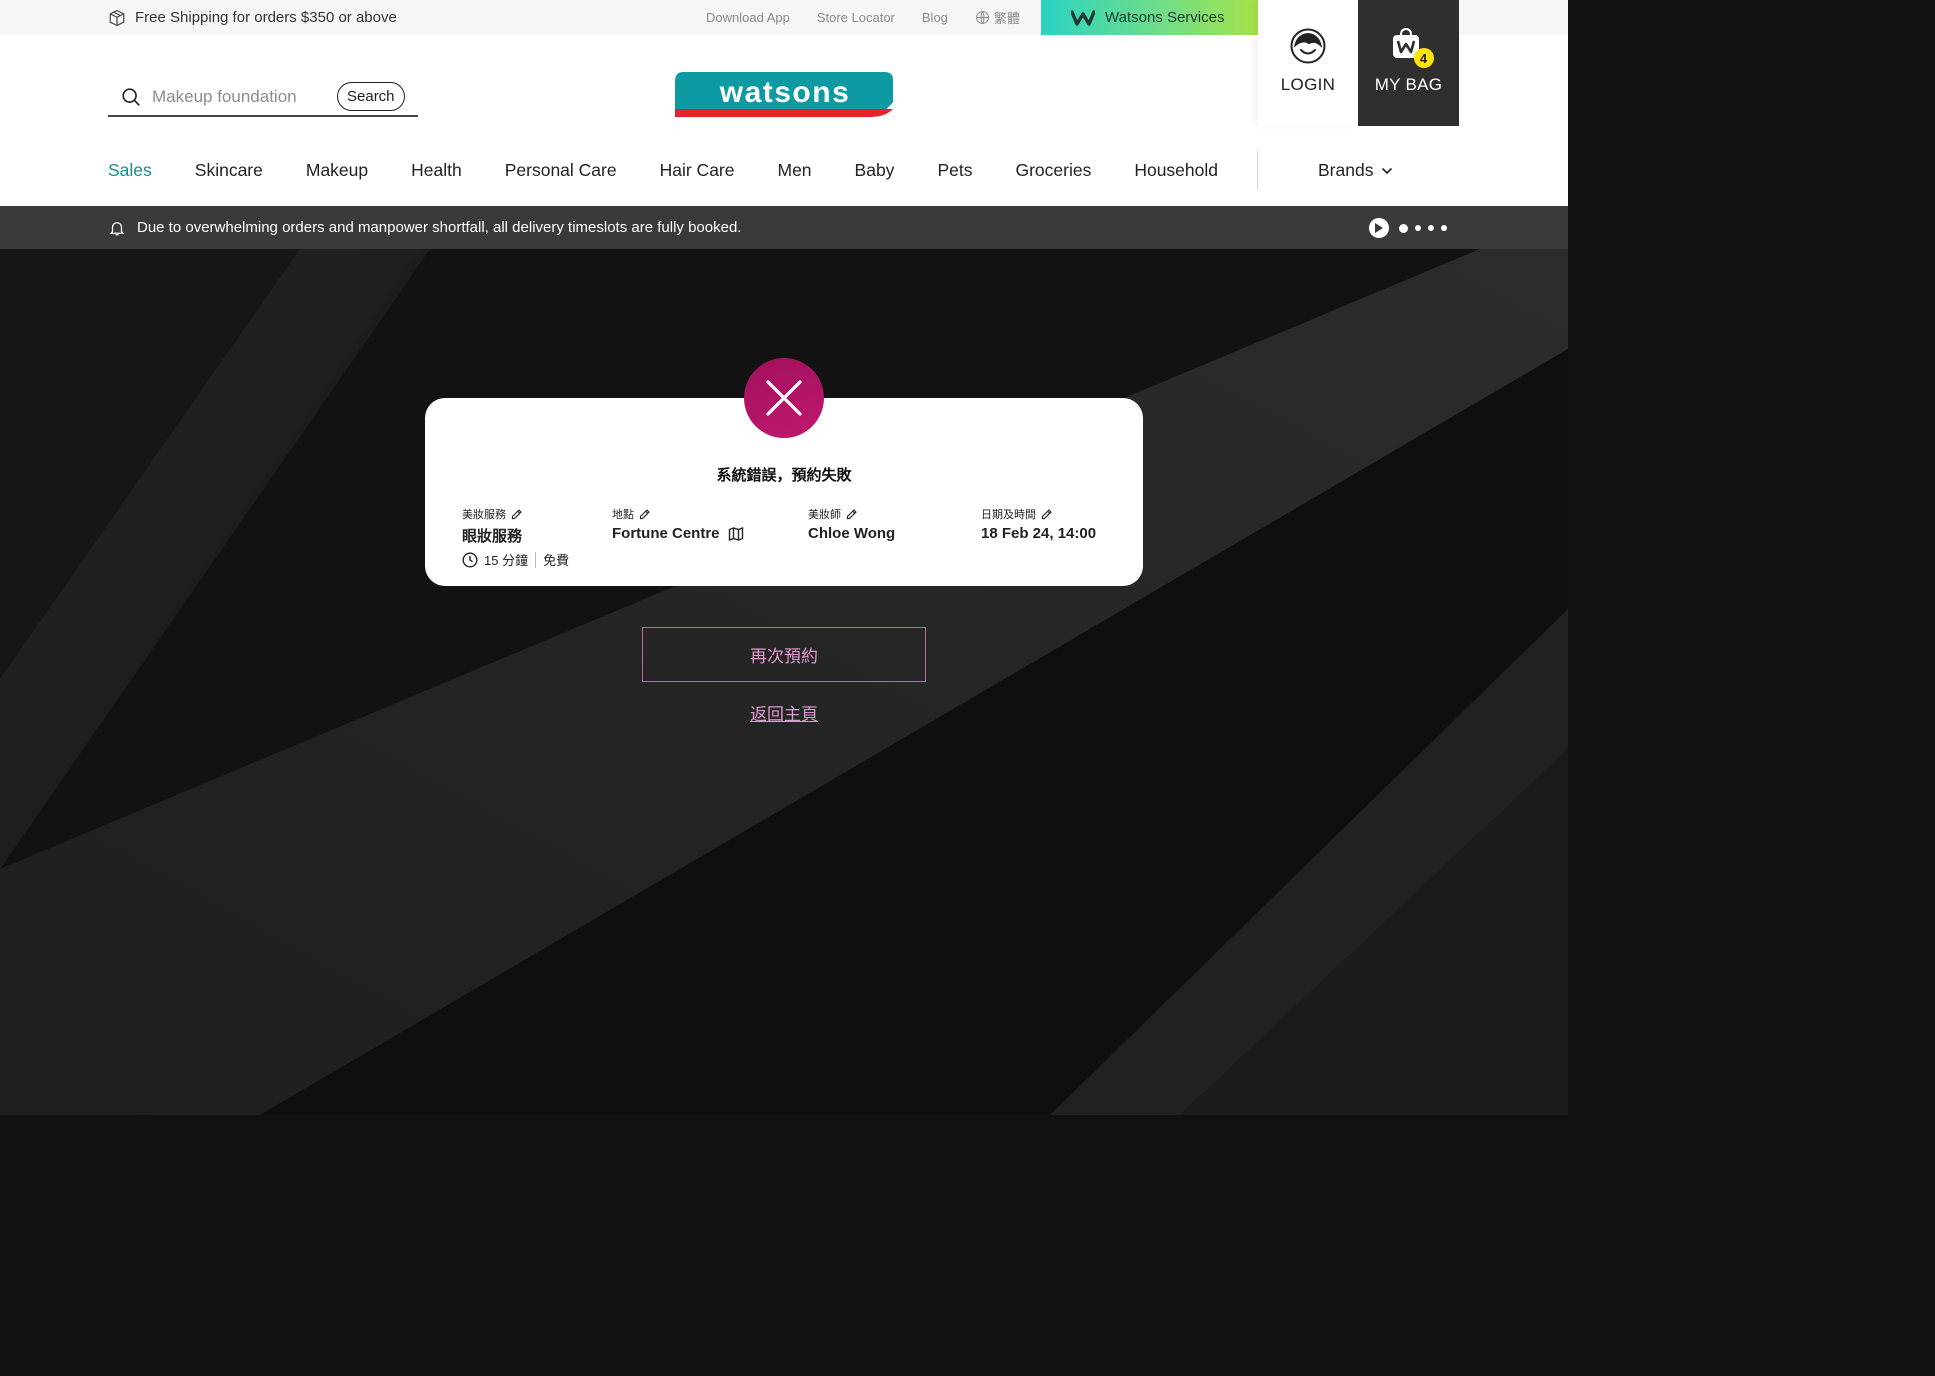 The image size is (1935, 1376). What do you see at coordinates (470, 559) in the screenshot?
I see `clock-icon` at bounding box center [470, 559].